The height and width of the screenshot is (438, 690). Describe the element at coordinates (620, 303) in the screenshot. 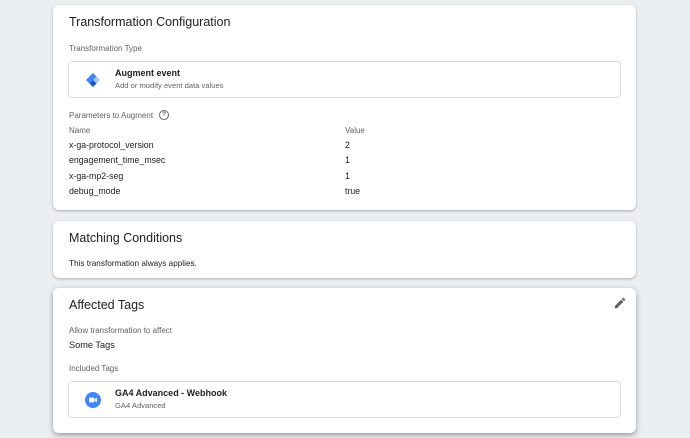

I see `pencil-icon` at that location.